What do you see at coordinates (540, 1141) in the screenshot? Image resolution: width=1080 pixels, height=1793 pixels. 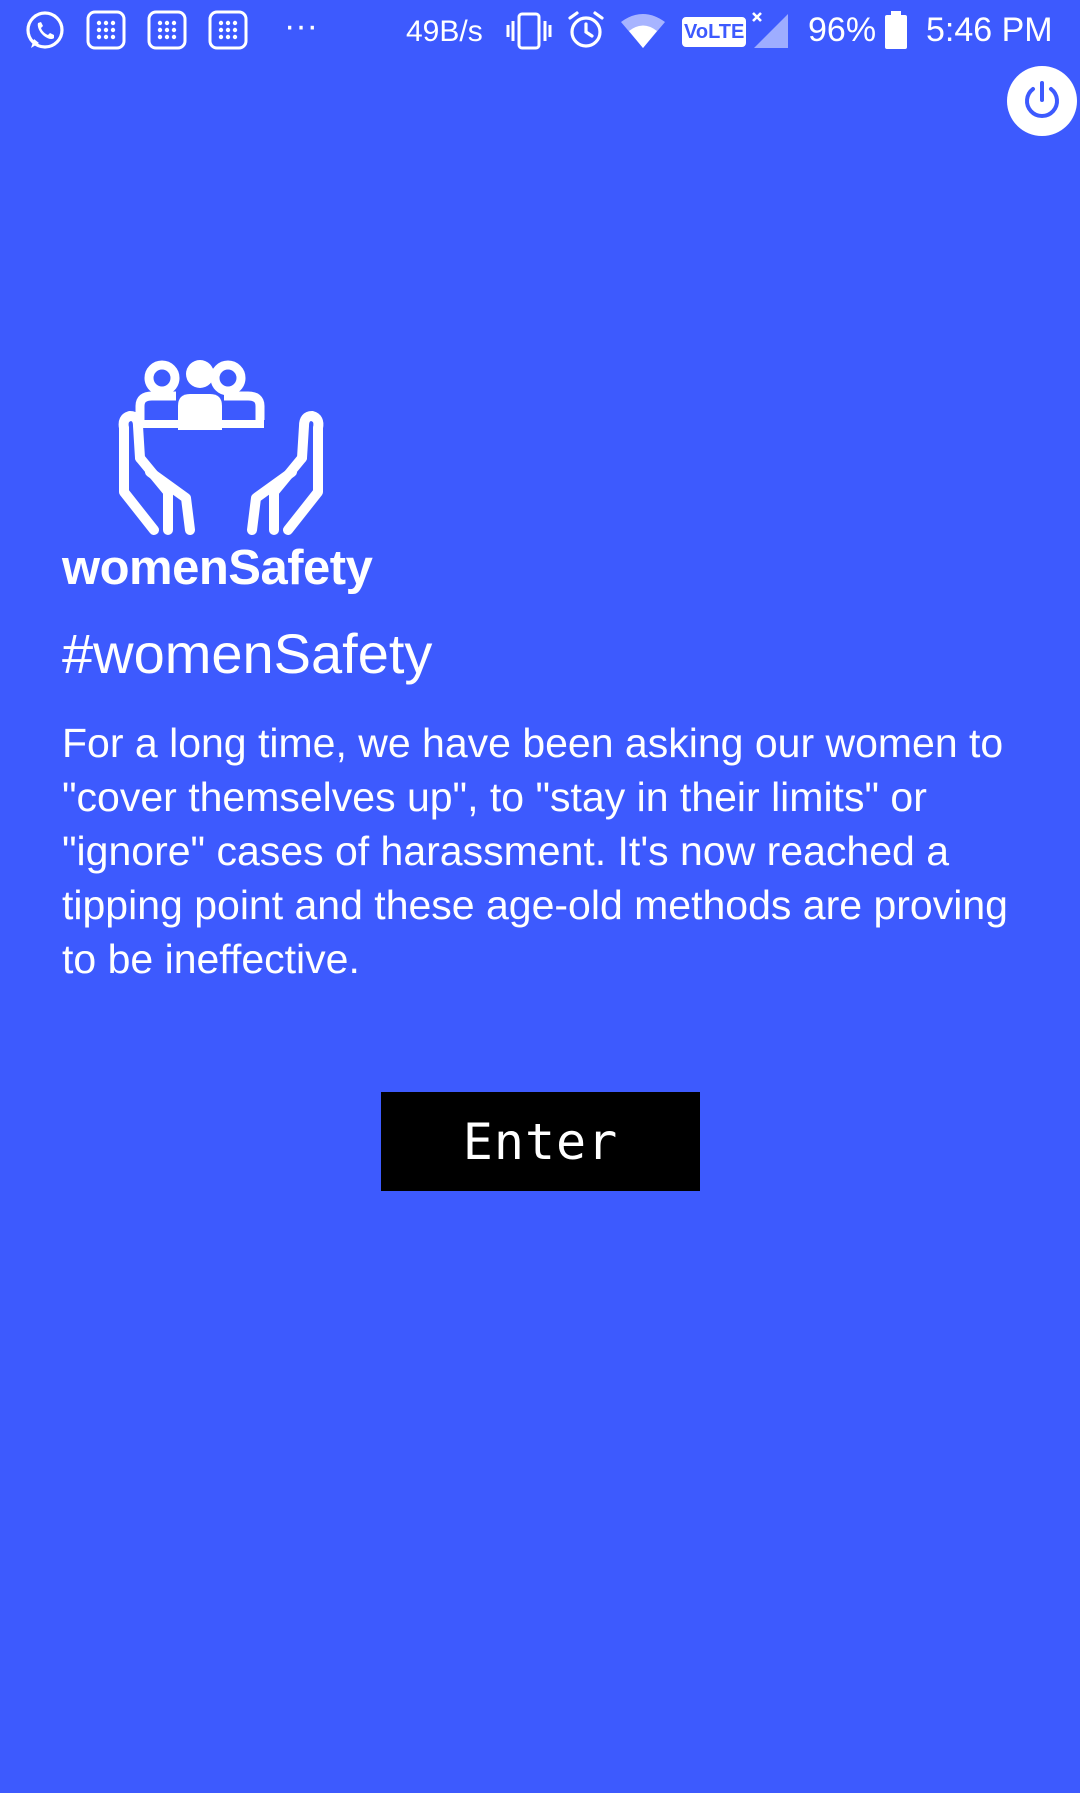 I see `enter-button: Enter` at bounding box center [540, 1141].